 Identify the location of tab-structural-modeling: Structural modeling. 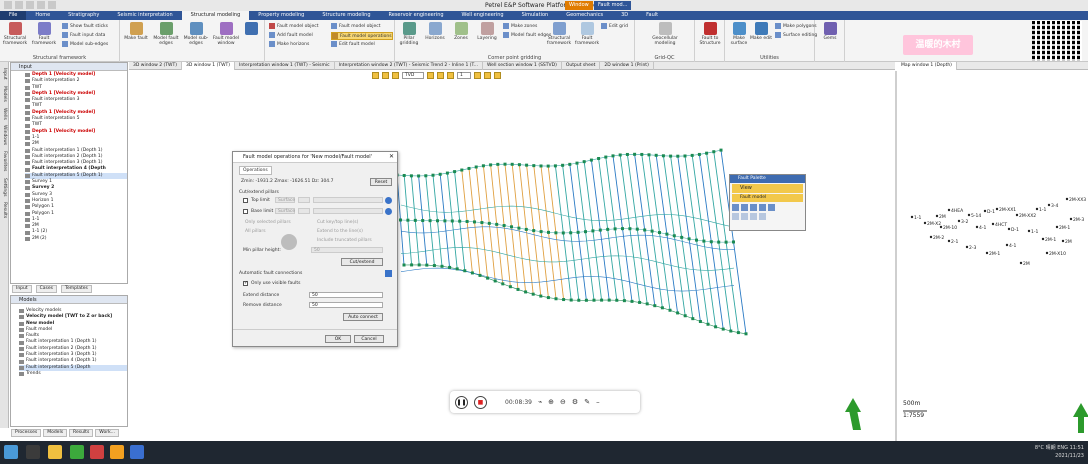
(215, 15).